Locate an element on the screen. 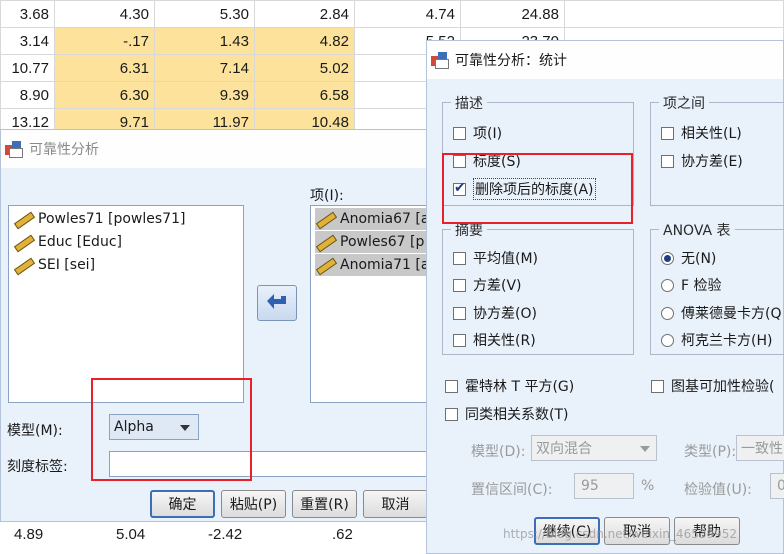  cell: 3.14 is located at coordinates (27, 41).